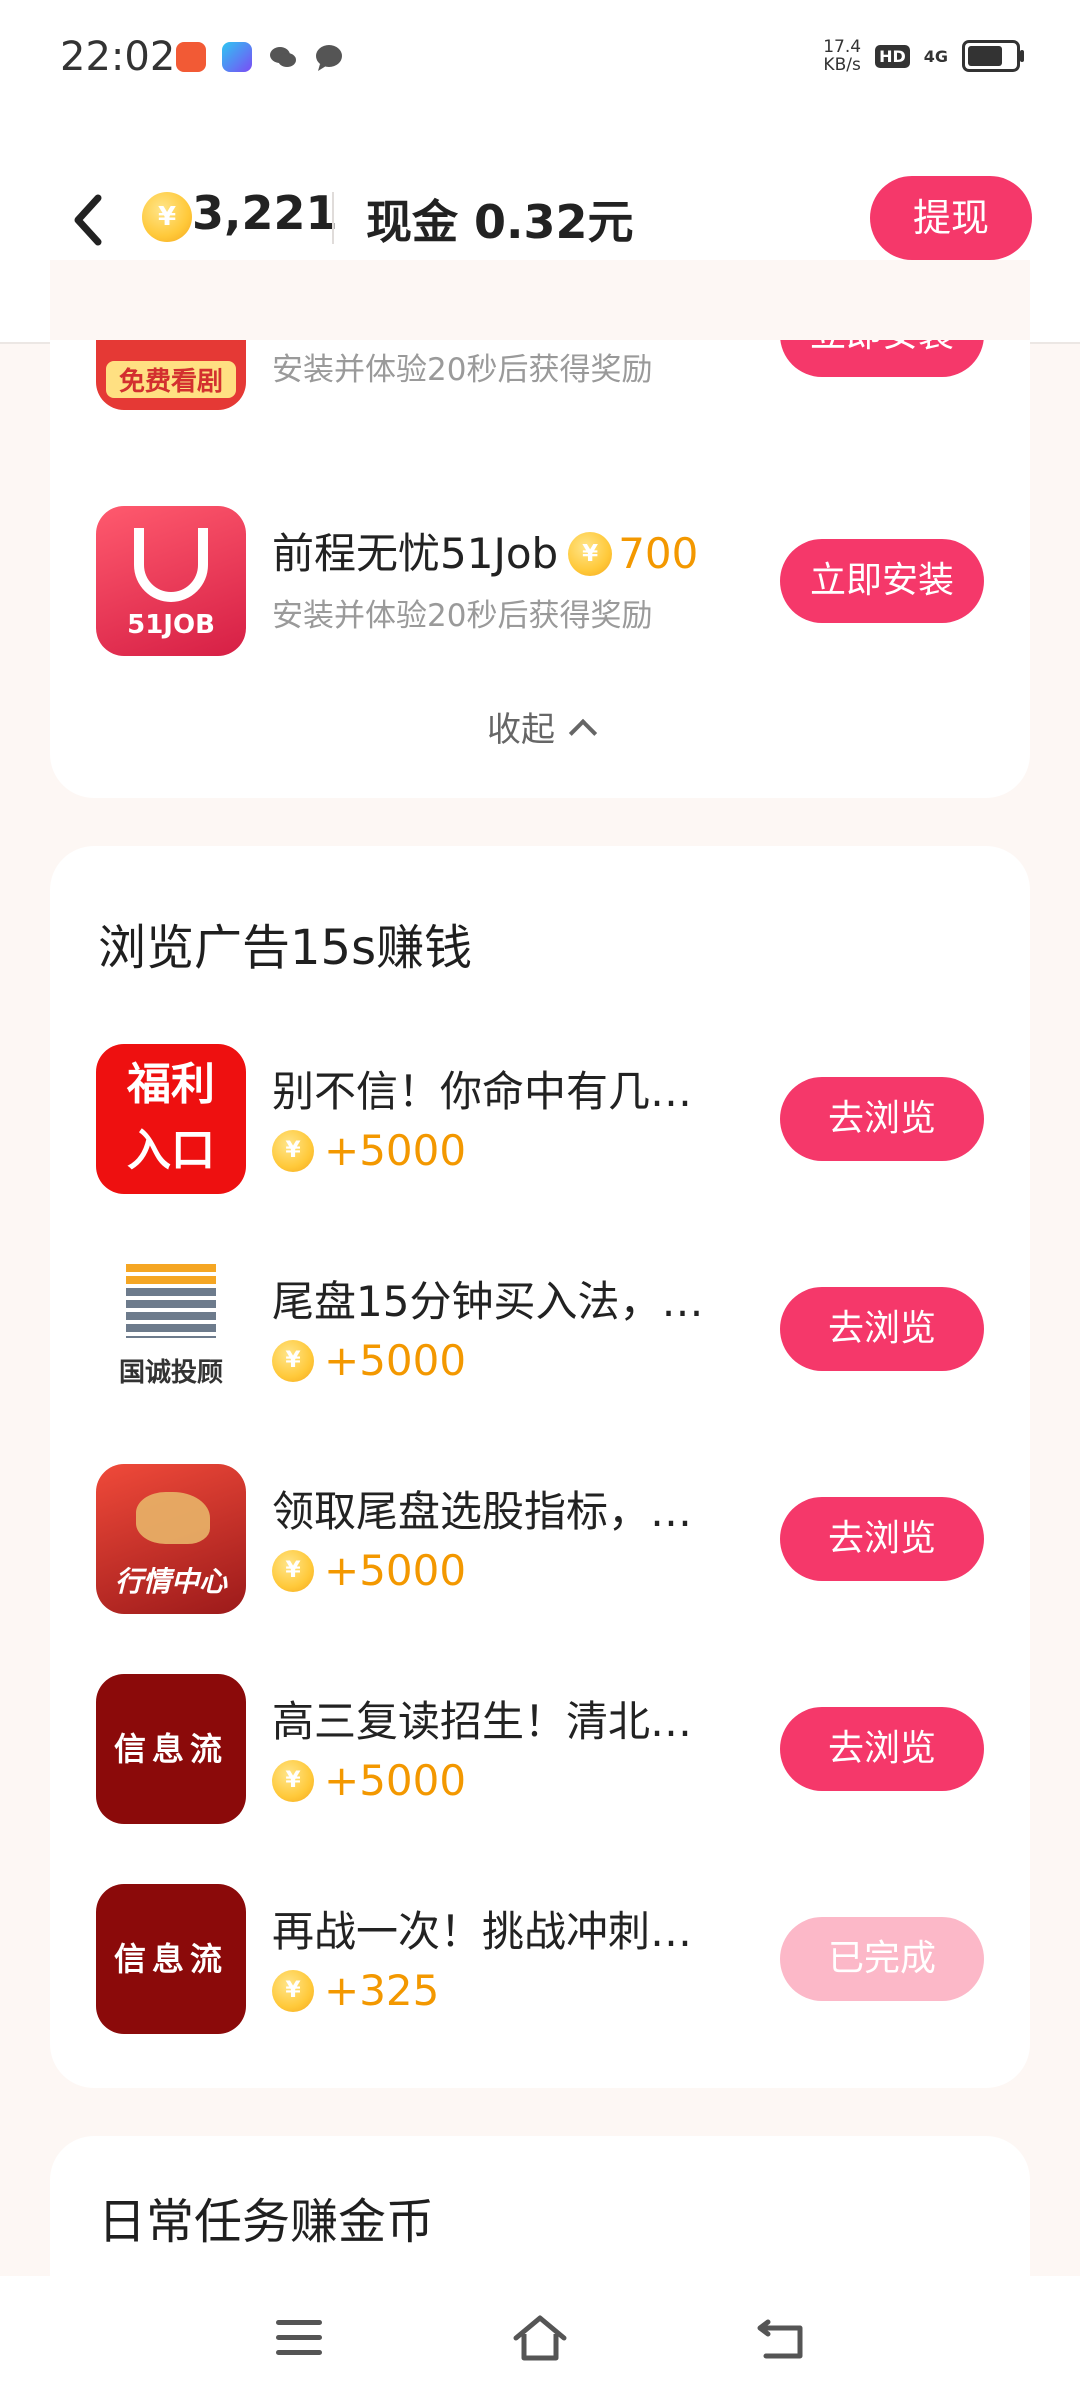 This screenshot has height=2400, width=1080. Describe the element at coordinates (951, 218) in the screenshot. I see `withdraw-button: 提现` at that location.